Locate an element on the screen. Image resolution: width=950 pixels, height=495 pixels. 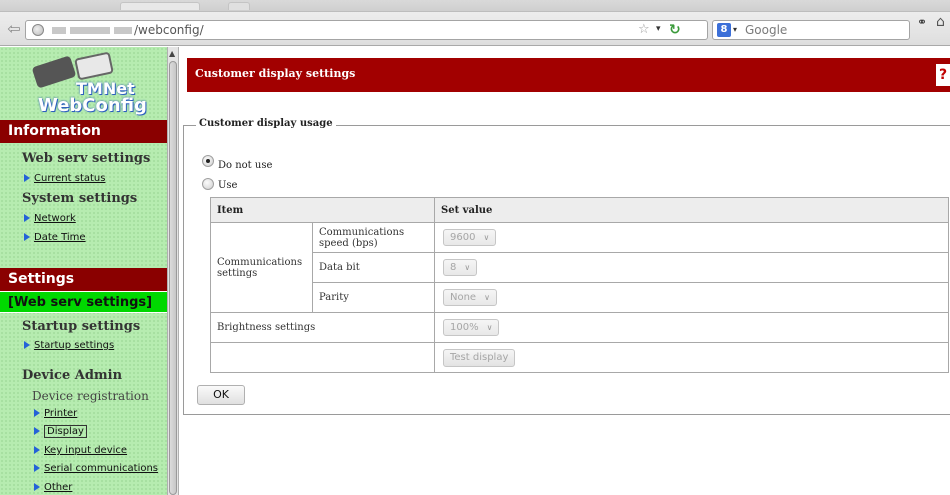
sidebar-section-device-admin: Device Admin is located at coordinates (72, 375).